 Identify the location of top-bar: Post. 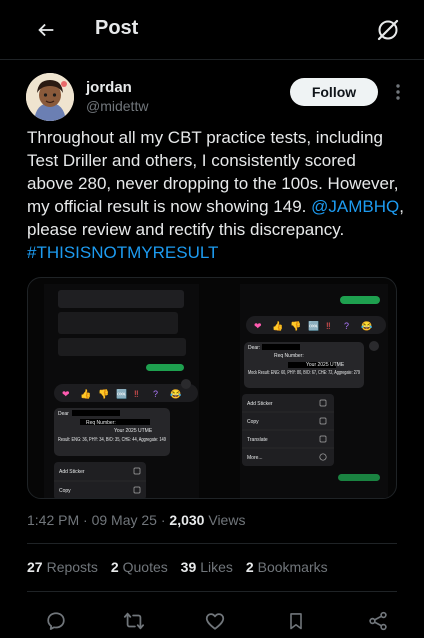
(212, 30).